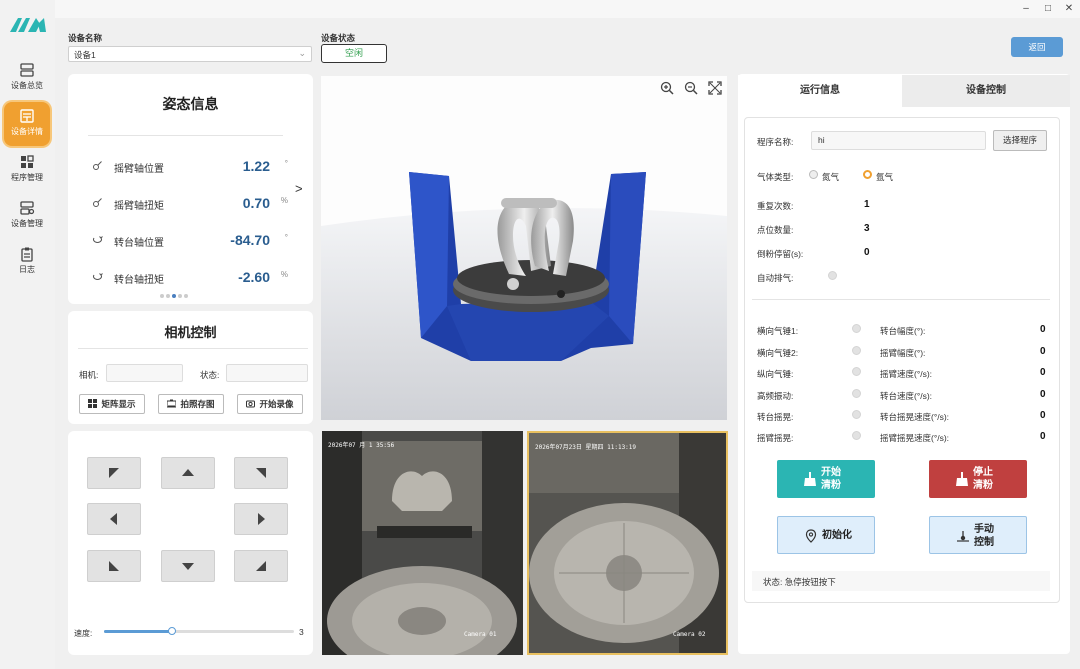  Describe the element at coordinates (775, 438) in the screenshot. I see `indicator-label: 摇臂摇晃:` at that location.